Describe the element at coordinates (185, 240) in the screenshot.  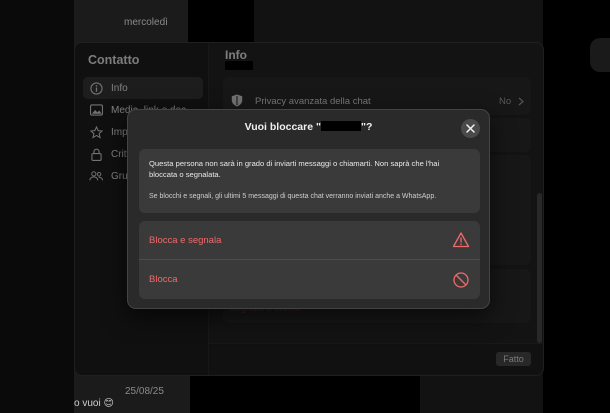
I see `action-label: Blocca e segnala` at that location.